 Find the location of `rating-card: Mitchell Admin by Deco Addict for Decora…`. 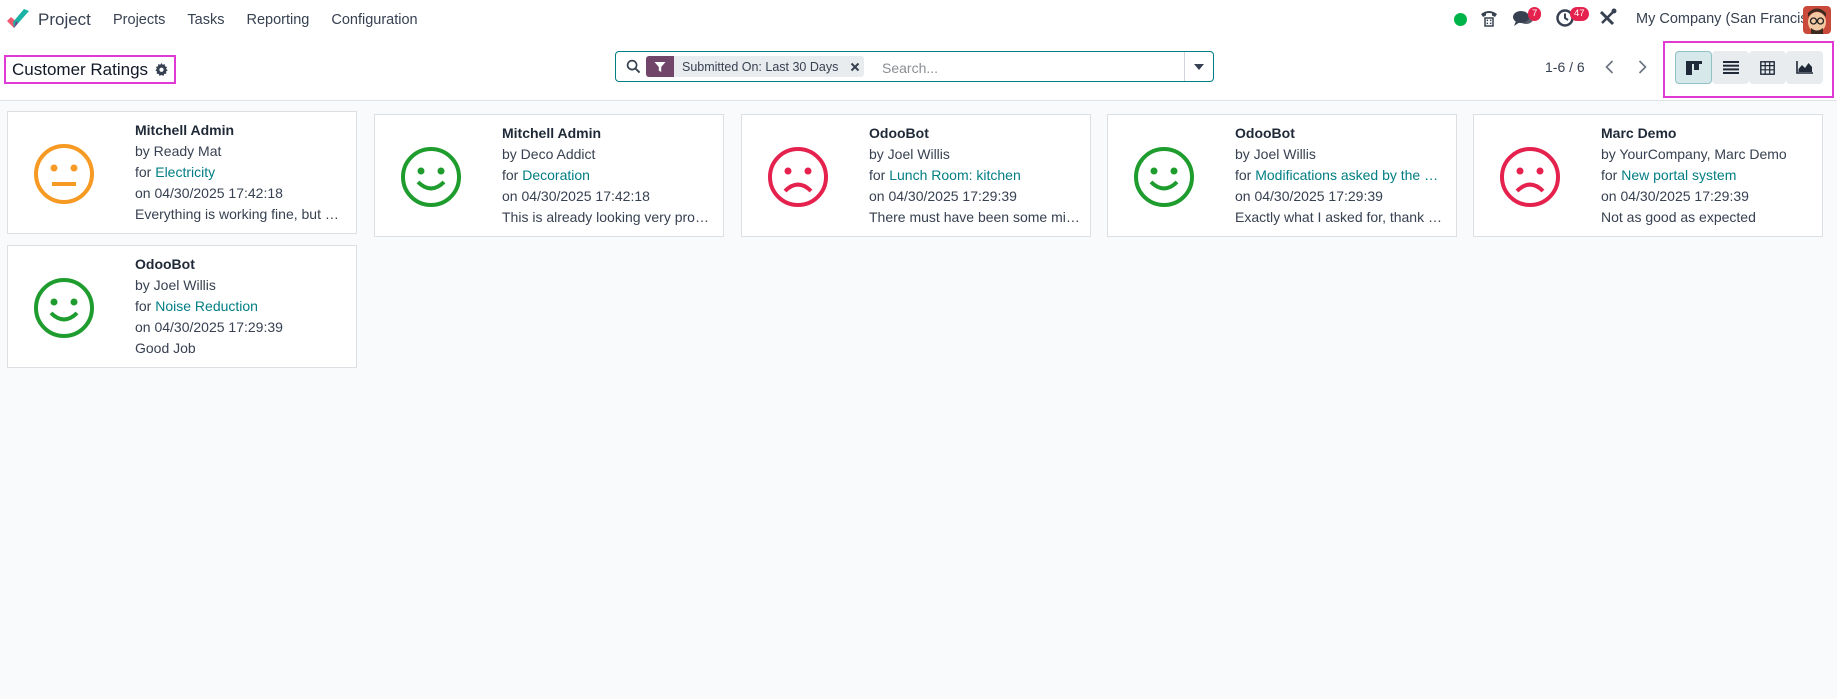

rating-card: Mitchell Admin by Deco Addict for Decora… is located at coordinates (549, 175).